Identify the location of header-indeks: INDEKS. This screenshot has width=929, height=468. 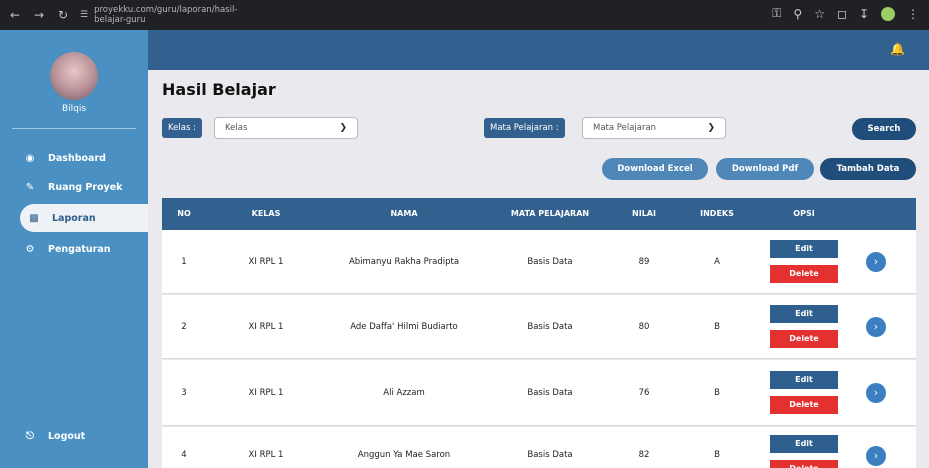
(717, 213).